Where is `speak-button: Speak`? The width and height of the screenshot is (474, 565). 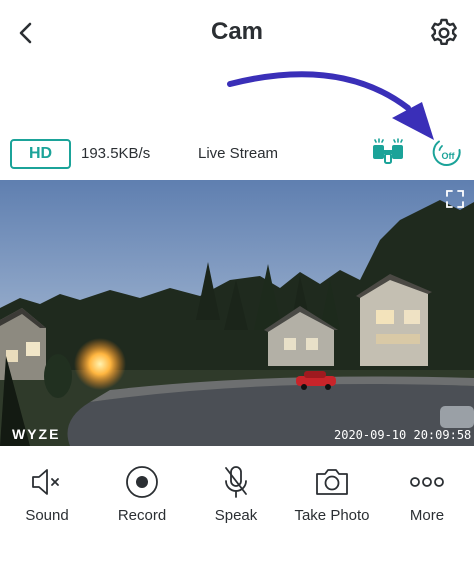 speak-button: Speak is located at coordinates (236, 496).